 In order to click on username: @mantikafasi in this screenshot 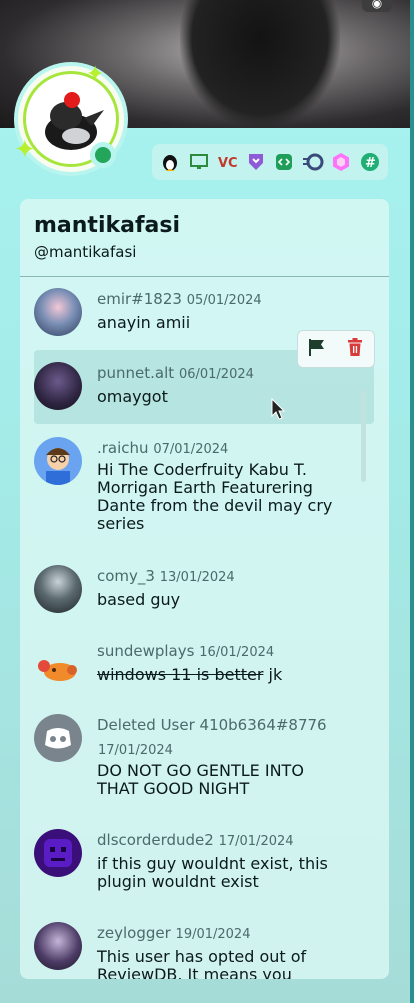, I will do `click(85, 252)`.